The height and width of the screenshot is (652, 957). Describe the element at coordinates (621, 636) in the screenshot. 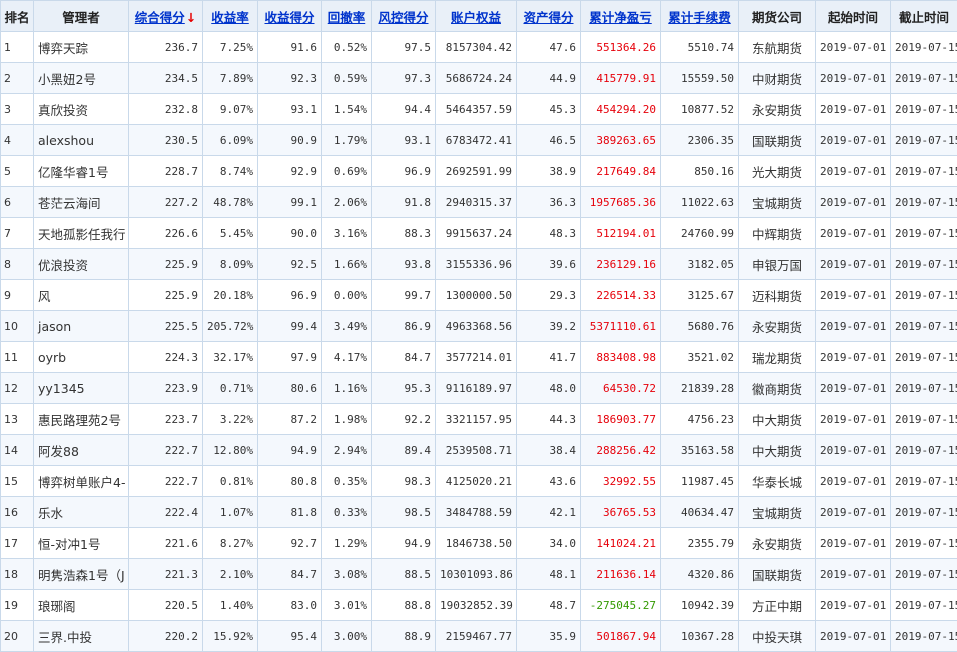

I see `cell-net-profit: 501867.94` at that location.